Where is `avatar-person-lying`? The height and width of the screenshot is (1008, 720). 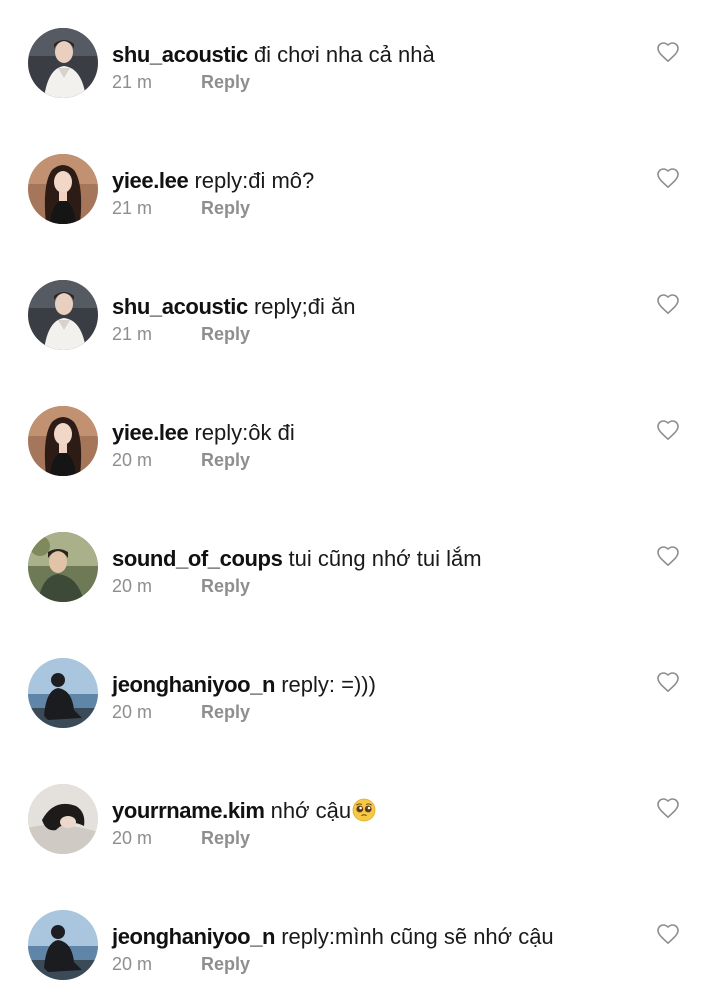 avatar-person-lying is located at coordinates (63, 819).